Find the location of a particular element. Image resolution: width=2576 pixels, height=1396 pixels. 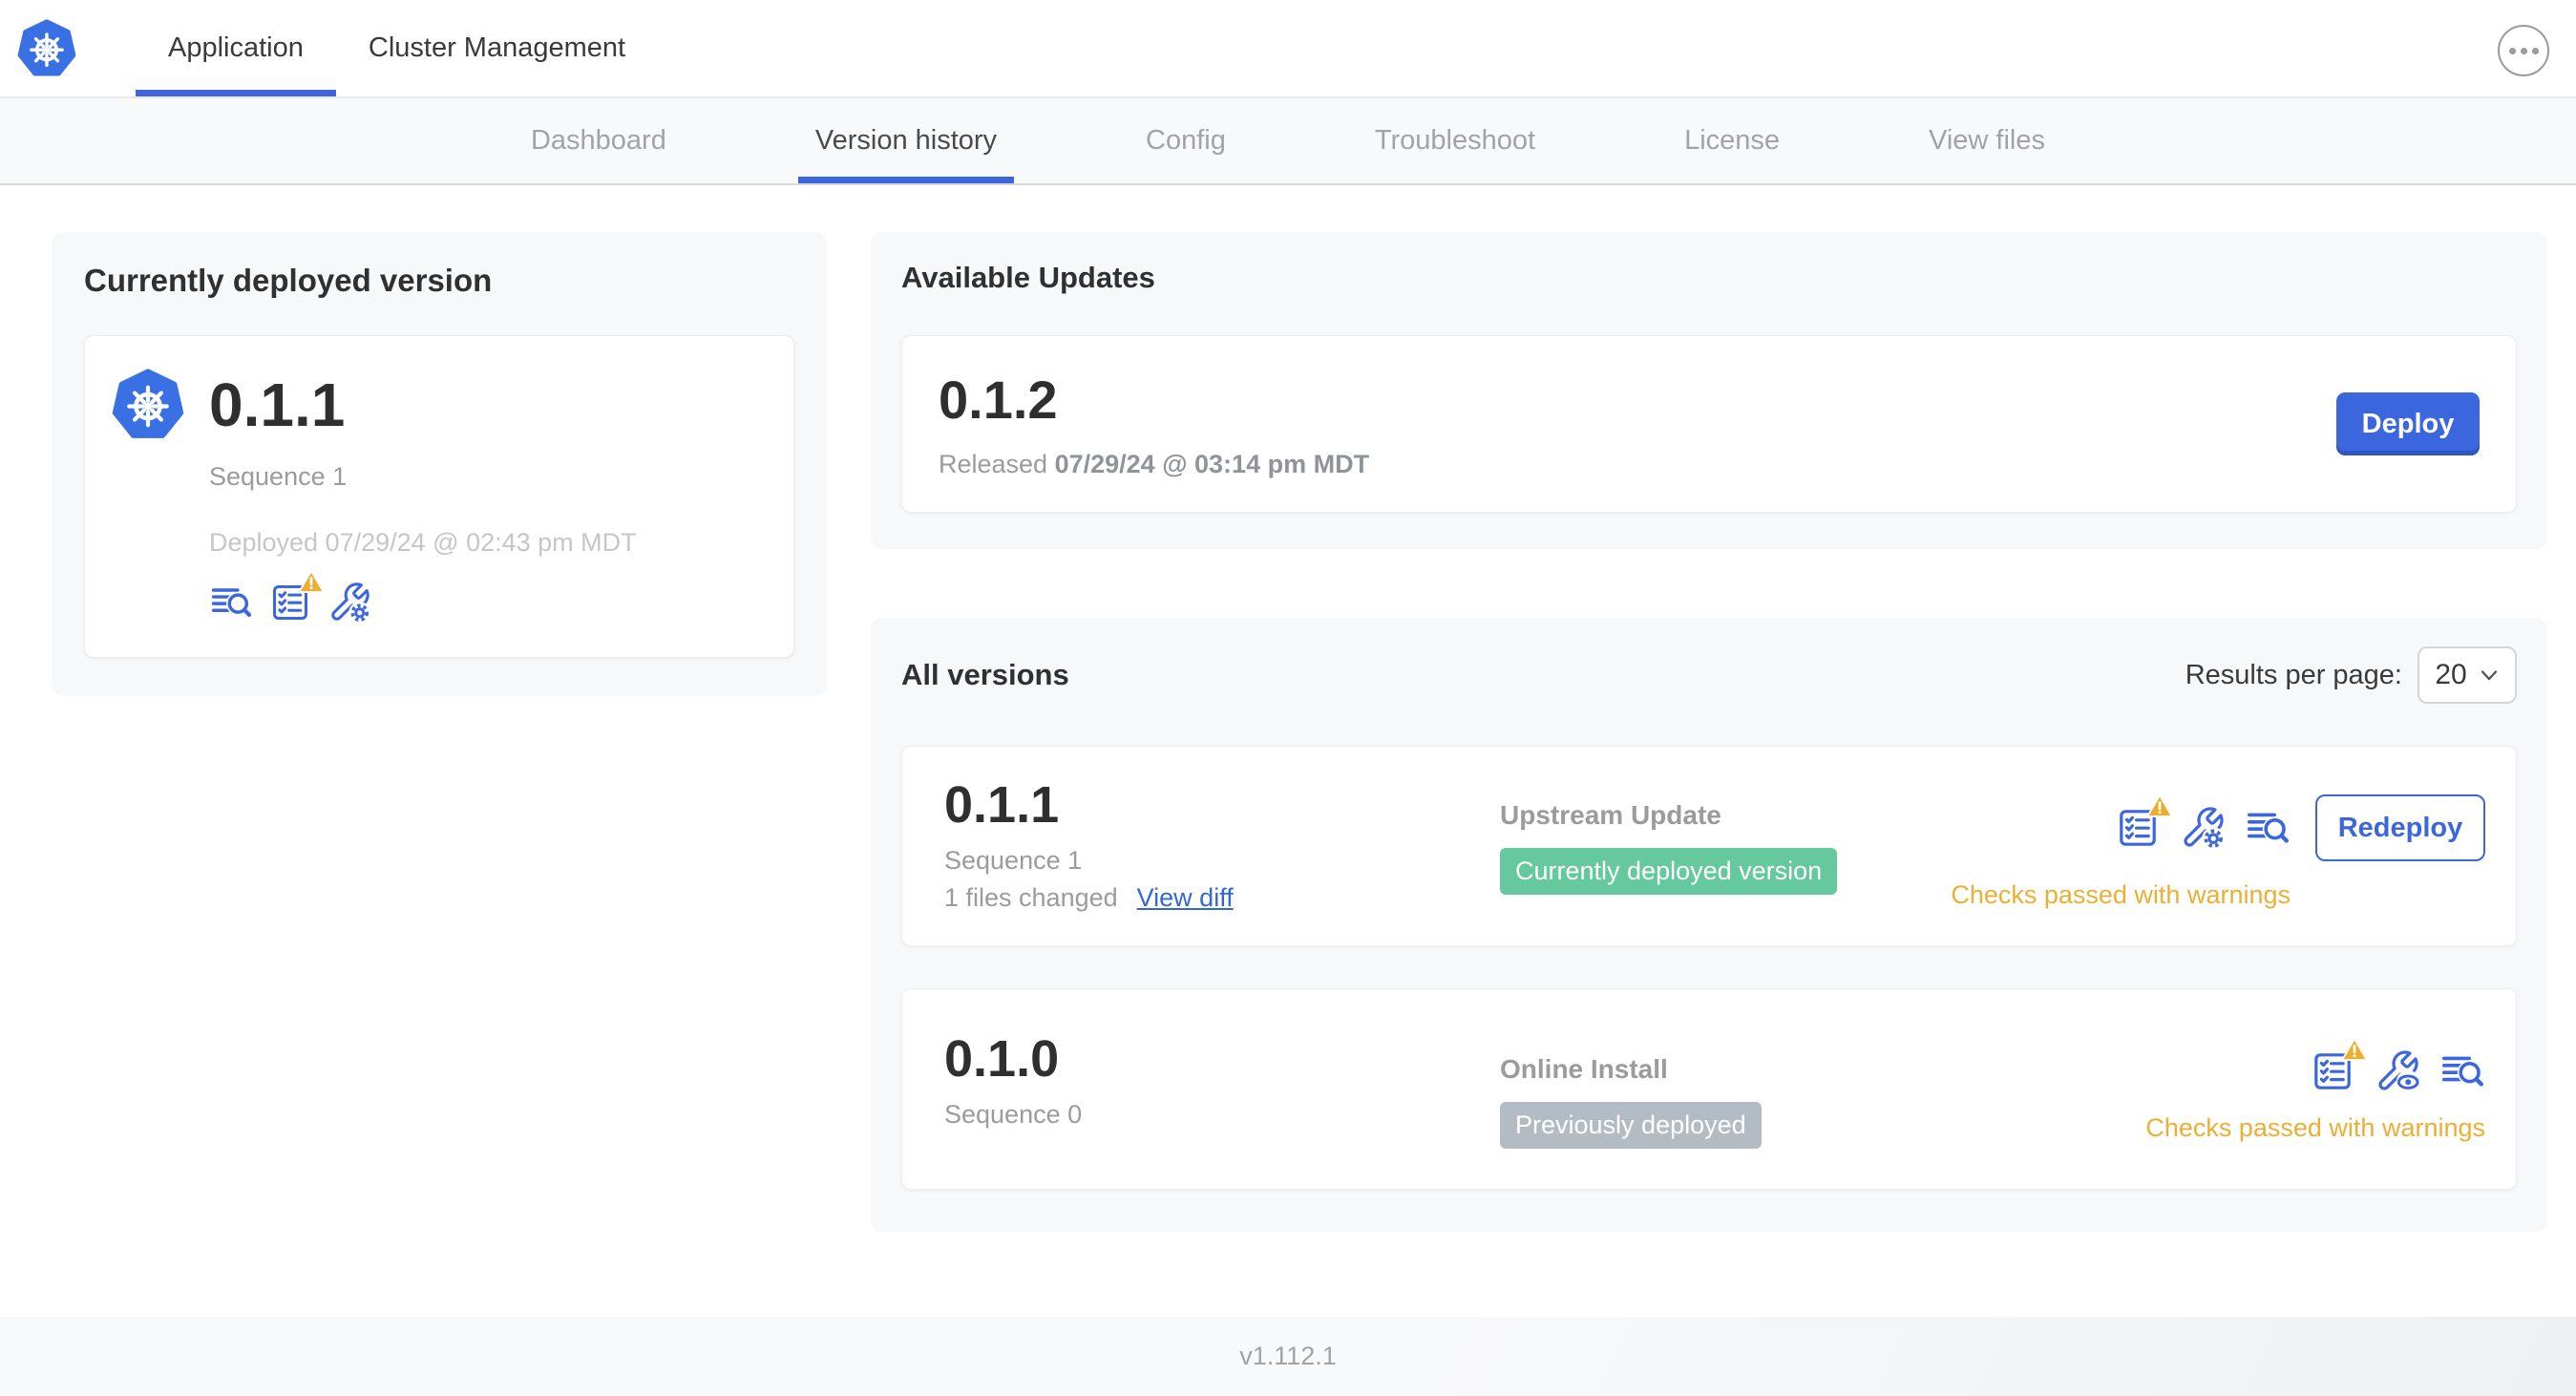

tab-troubleshoot: Troubleshoot is located at coordinates (1455, 140).